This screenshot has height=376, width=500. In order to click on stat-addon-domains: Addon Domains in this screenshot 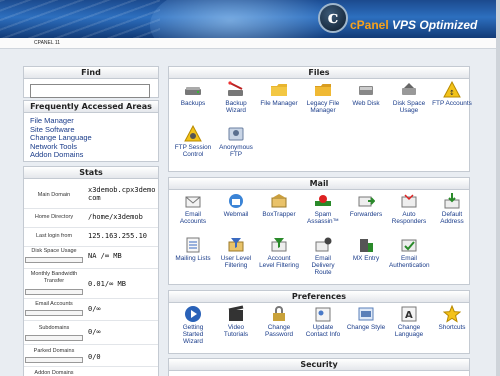, I will do `click(91, 371)`.